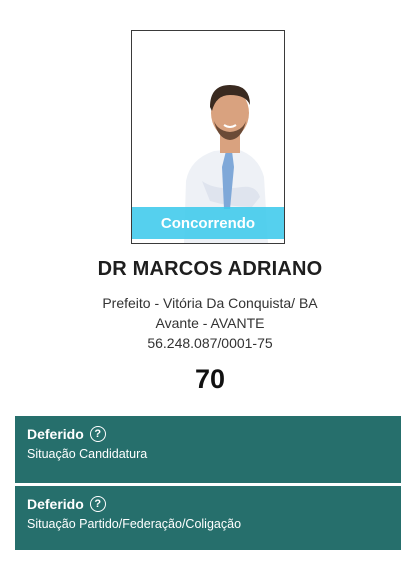 This screenshot has height=563, width=420. What do you see at coordinates (210, 269) in the screenshot?
I see `candidate-name: DR MARCOS ADRIANO` at bounding box center [210, 269].